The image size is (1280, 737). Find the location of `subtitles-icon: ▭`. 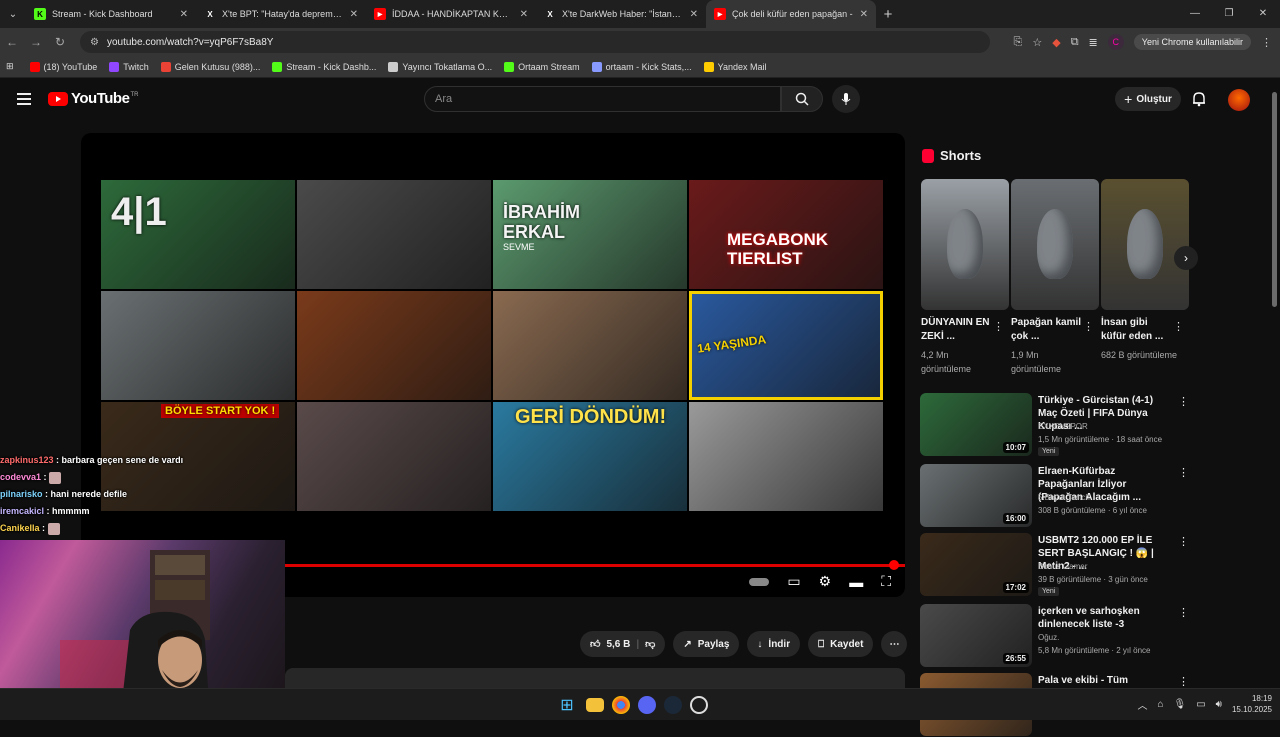

subtitles-icon: ▭ is located at coordinates (793, 581).